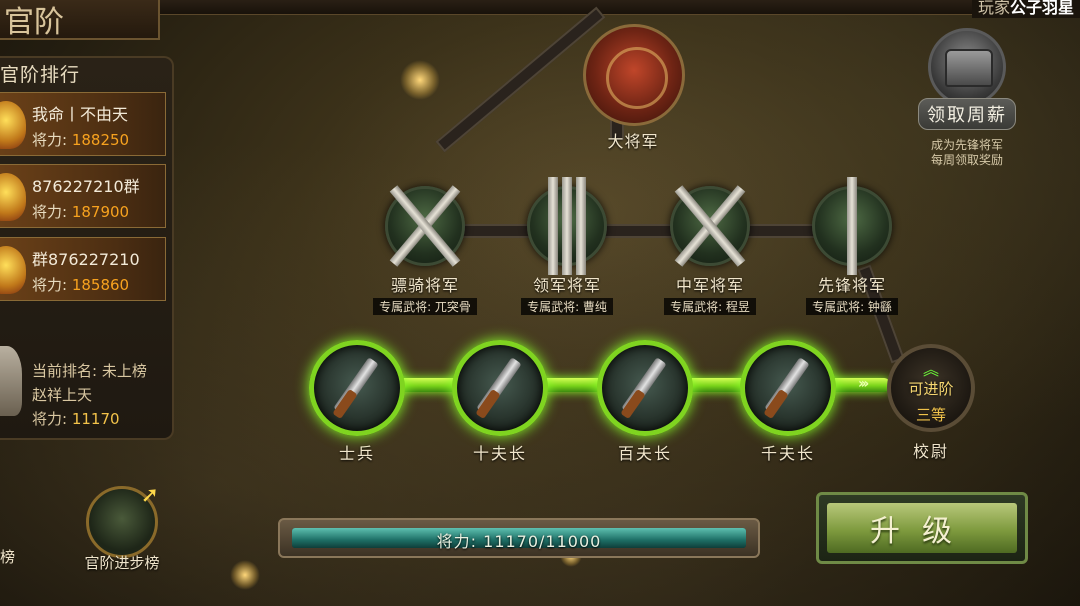 This screenshot has height=606, width=1080. What do you see at coordinates (499, 453) in the screenshot?
I see `tier-label: 十夫长` at bounding box center [499, 453].